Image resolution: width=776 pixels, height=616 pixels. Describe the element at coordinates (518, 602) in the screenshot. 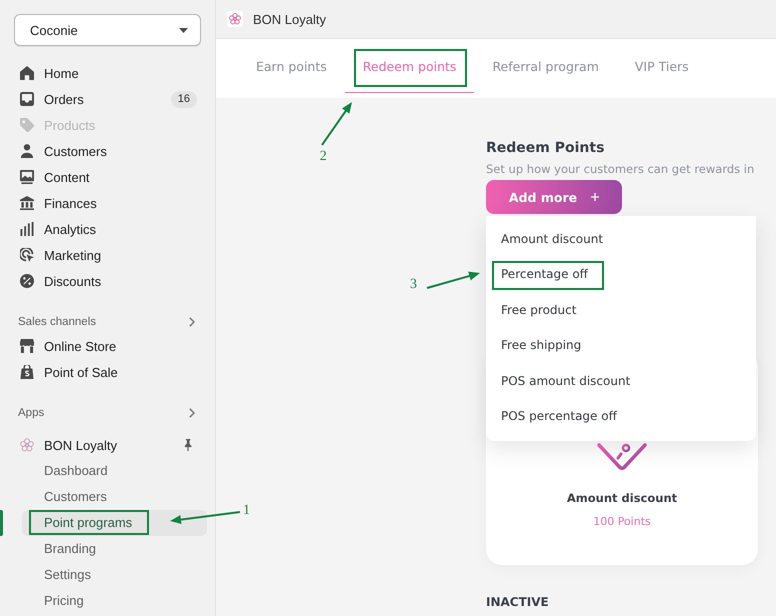

I see `section-heading: INACTIVE` at that location.